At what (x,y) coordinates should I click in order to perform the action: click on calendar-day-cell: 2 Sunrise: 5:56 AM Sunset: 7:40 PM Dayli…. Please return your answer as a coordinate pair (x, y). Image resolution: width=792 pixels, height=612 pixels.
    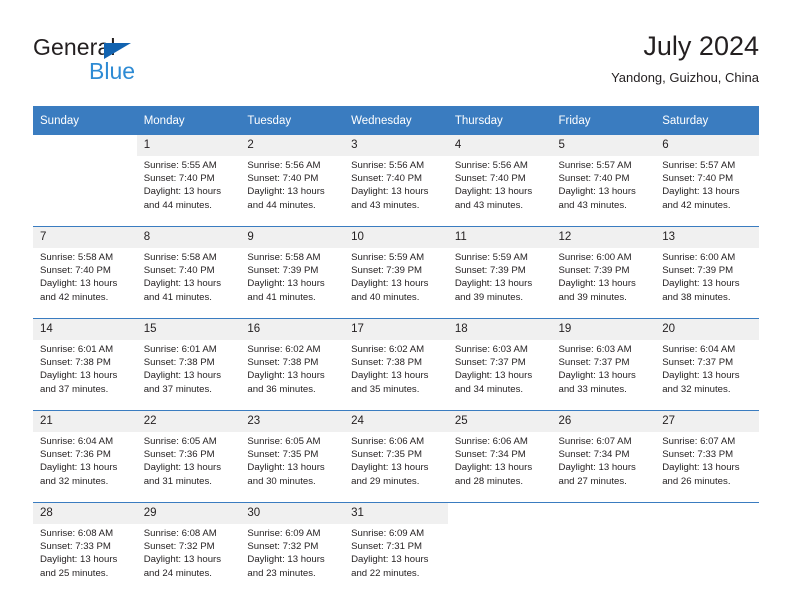
    Looking at the image, I should click on (292, 181).